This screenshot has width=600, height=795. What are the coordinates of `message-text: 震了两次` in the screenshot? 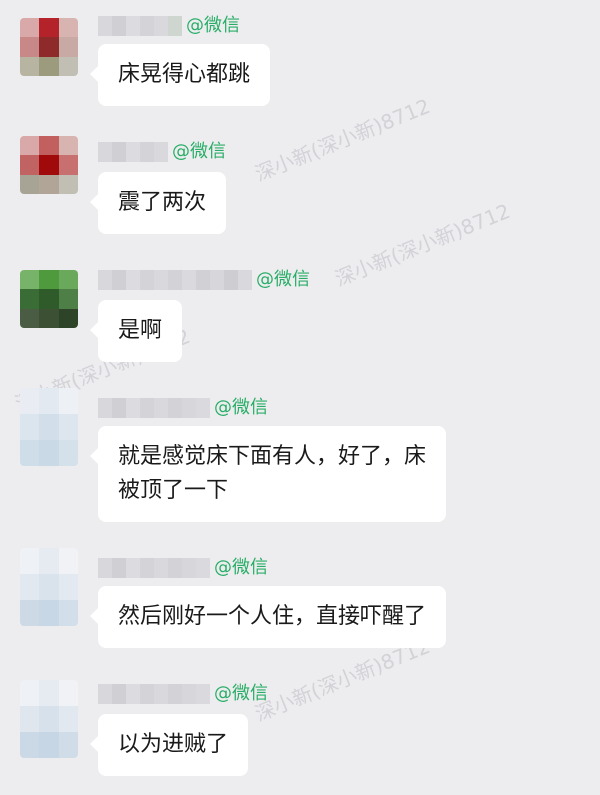 It's located at (162, 202).